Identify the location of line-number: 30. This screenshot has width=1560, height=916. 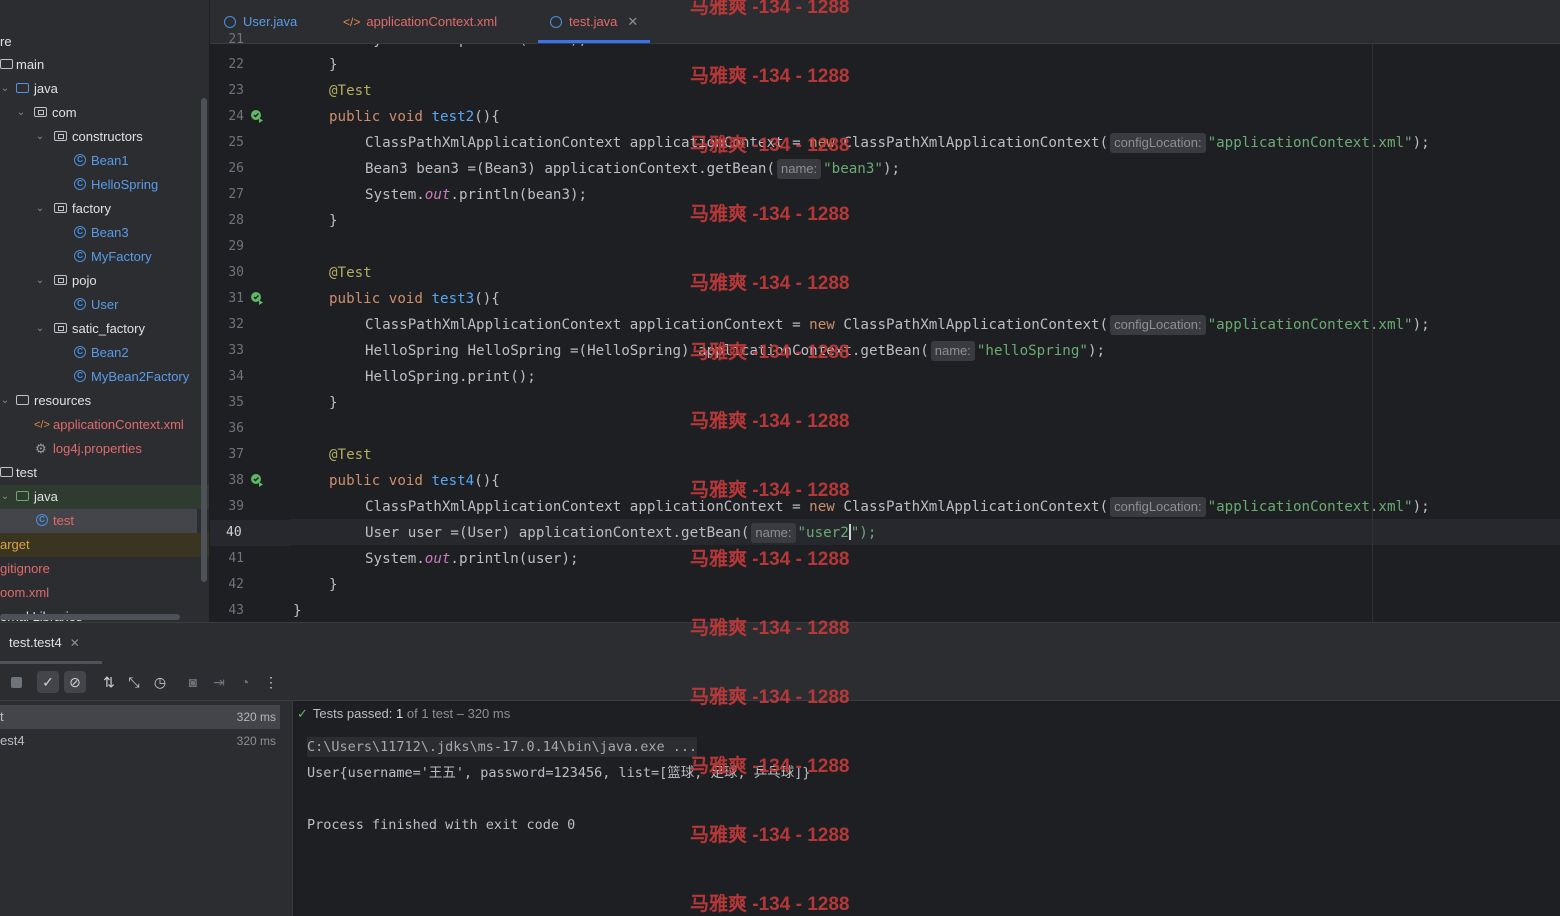
(236, 272).